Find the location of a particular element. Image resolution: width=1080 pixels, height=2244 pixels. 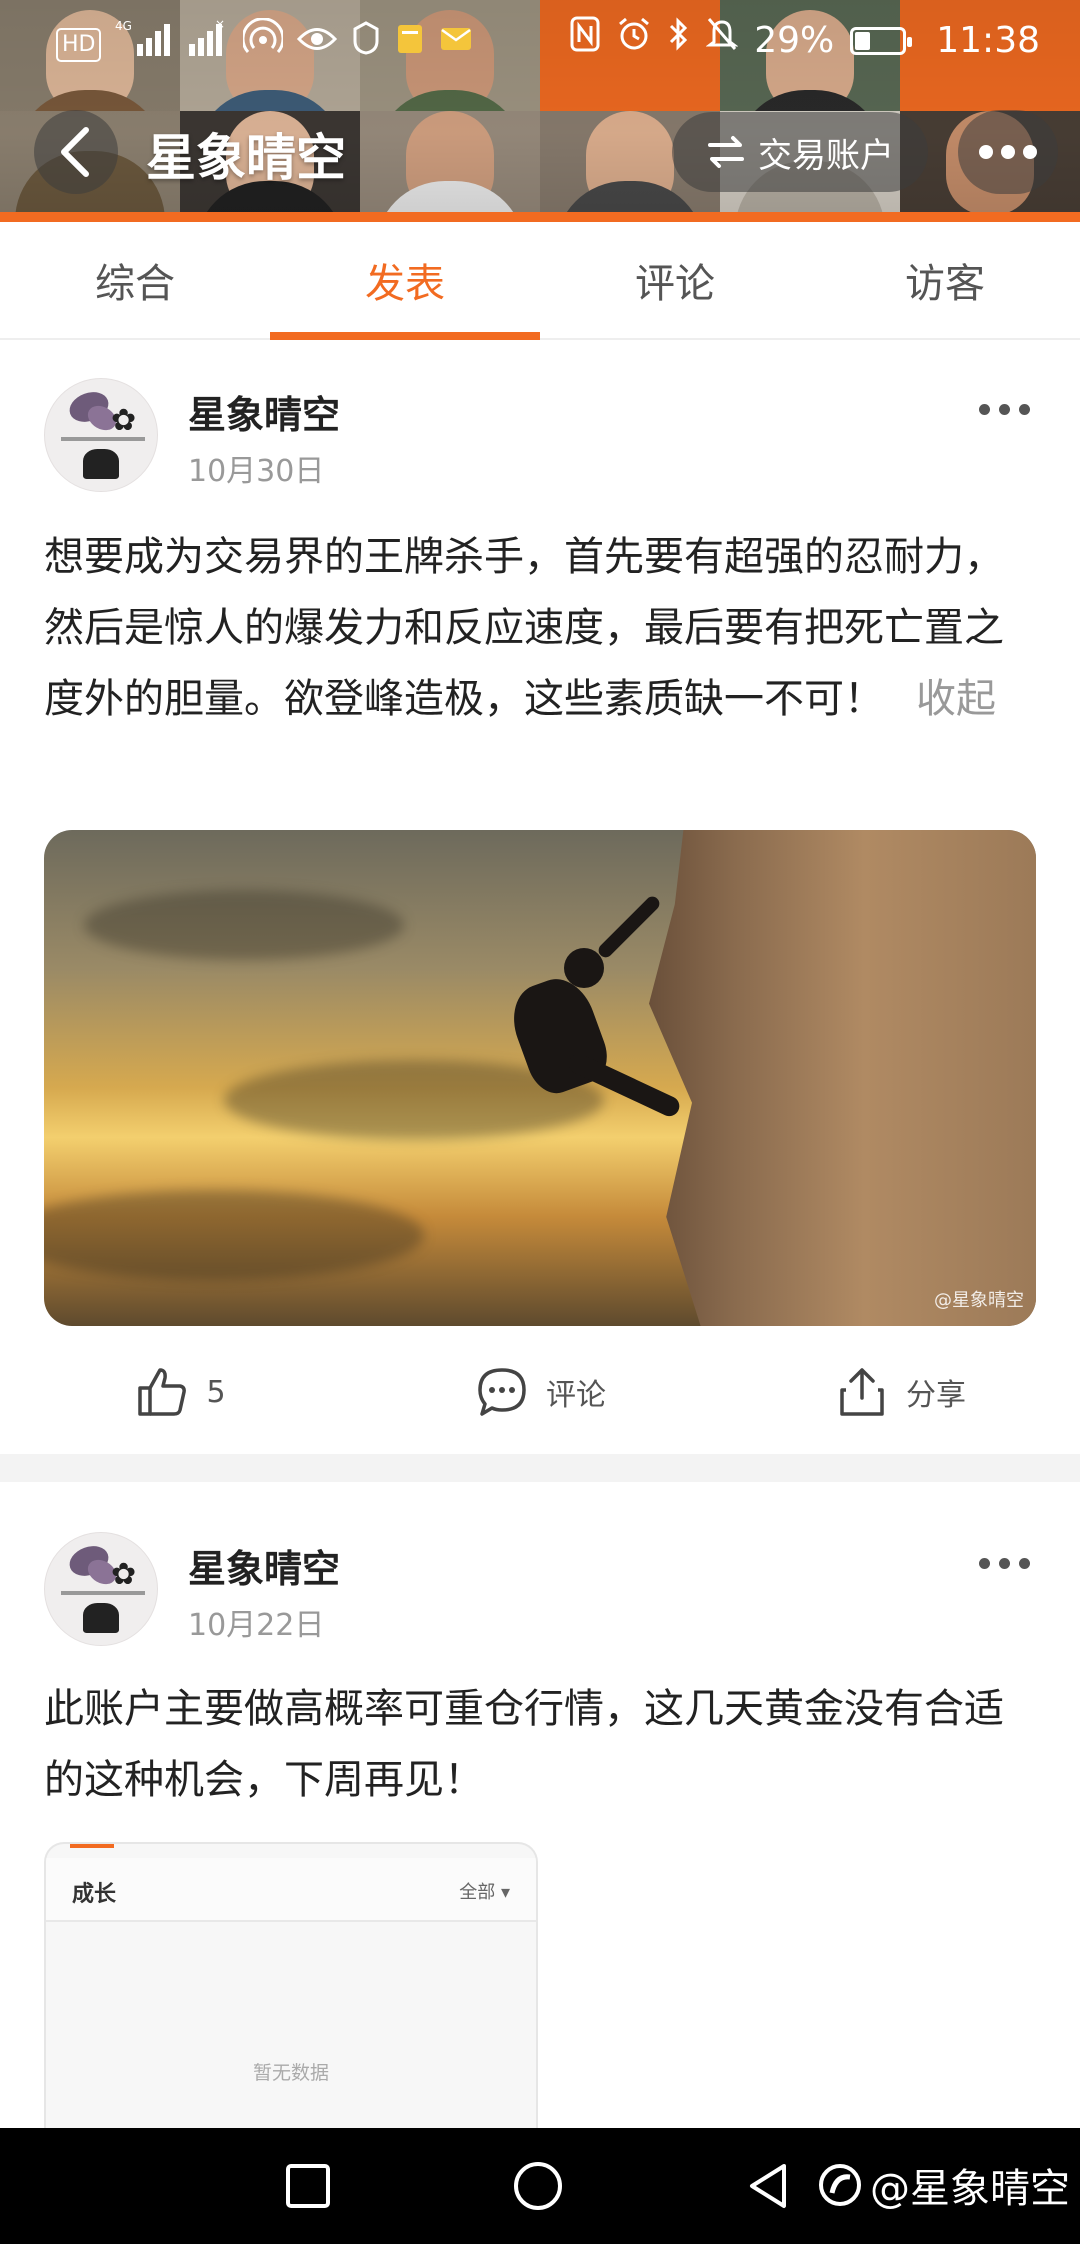

caret-down-icon: ▾ is located at coordinates (505, 1892).